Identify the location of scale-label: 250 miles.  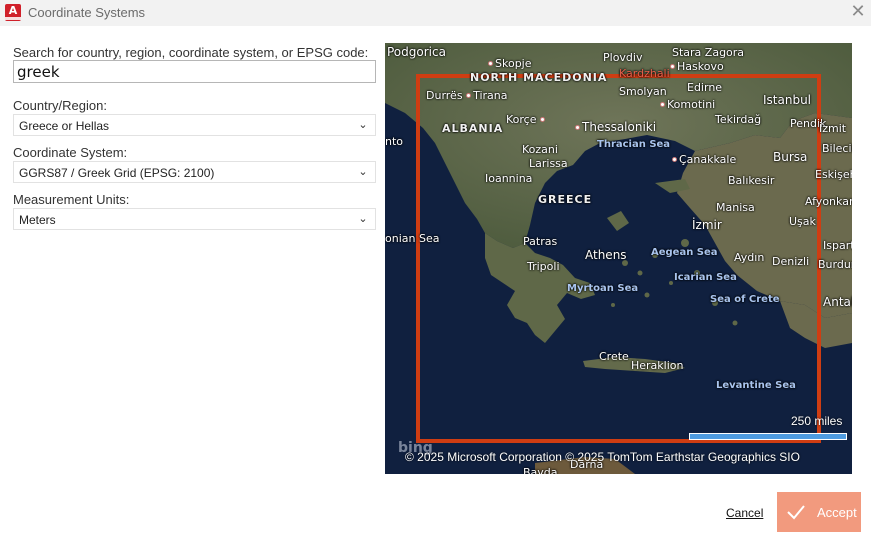
(817, 421).